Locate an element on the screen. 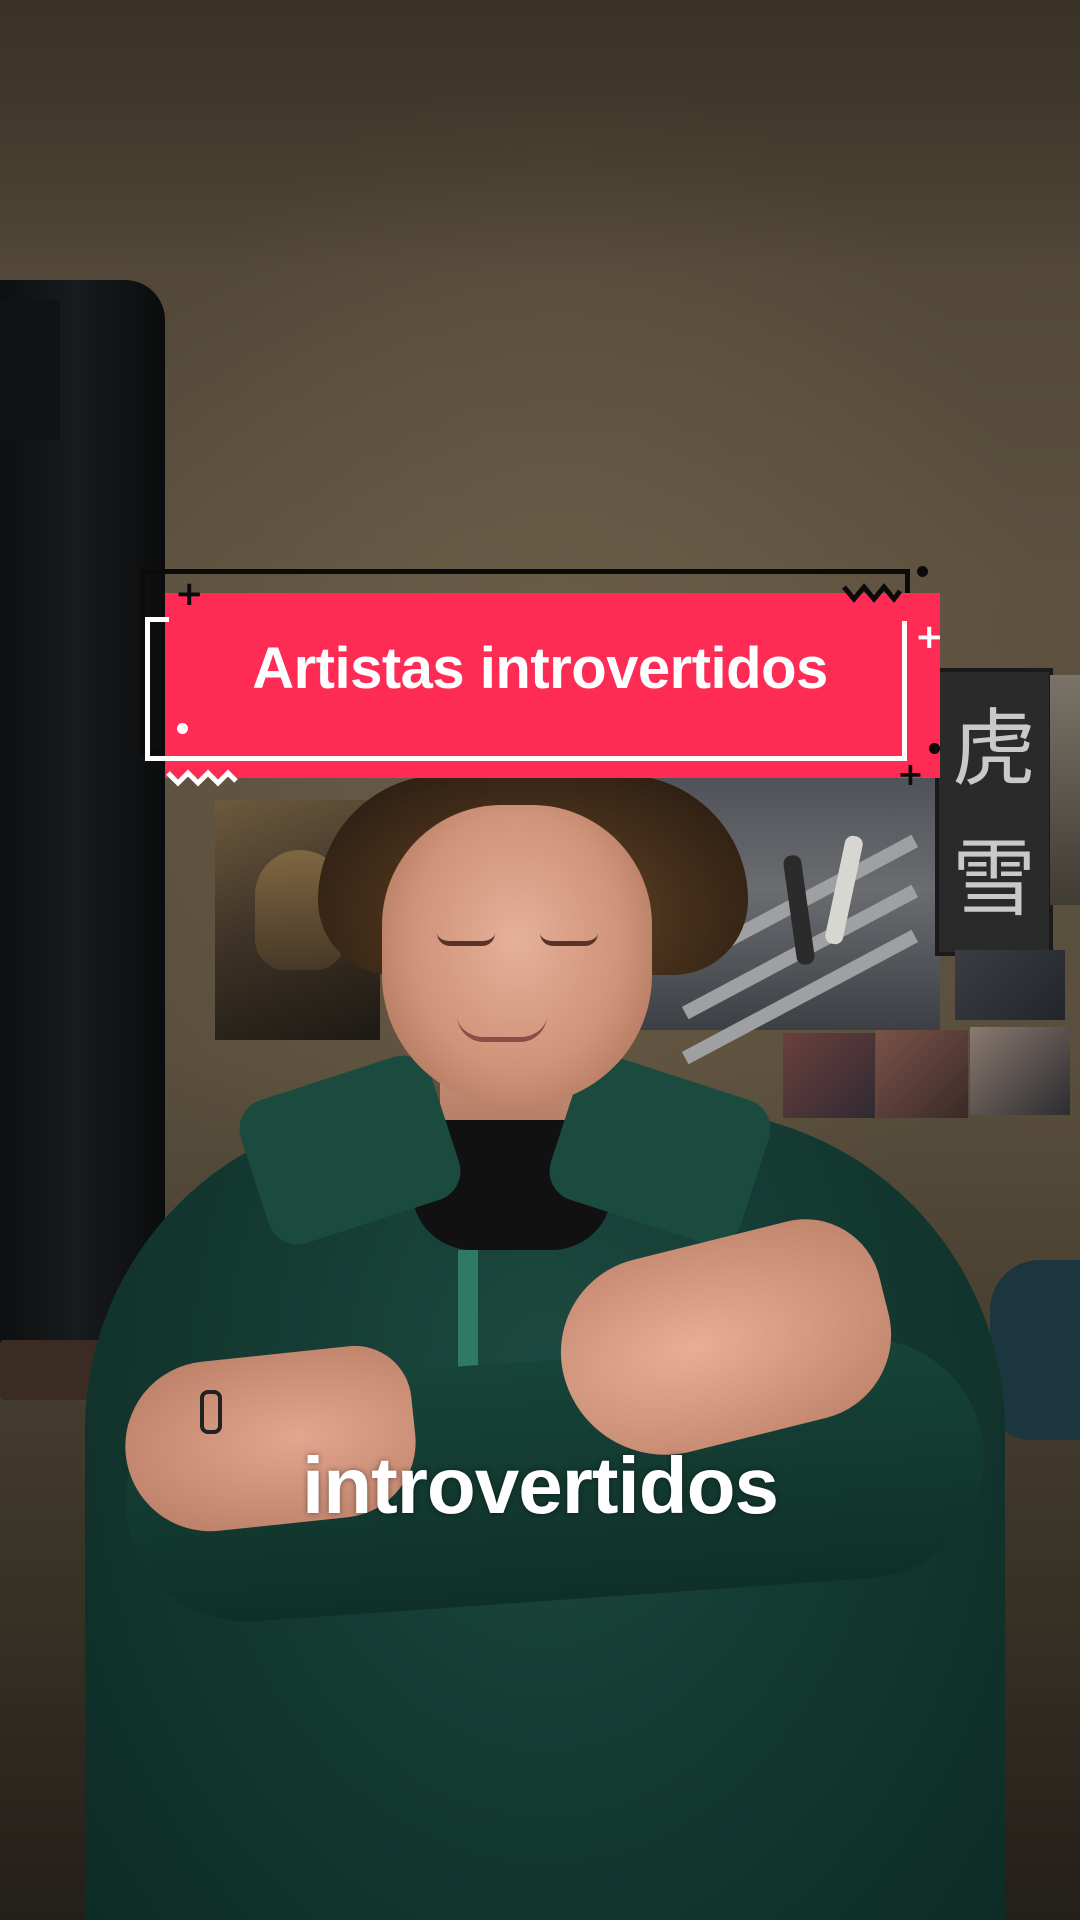 This screenshot has width=1080, height=1920. kanji-character-top: 虎 is located at coordinates (993, 749).